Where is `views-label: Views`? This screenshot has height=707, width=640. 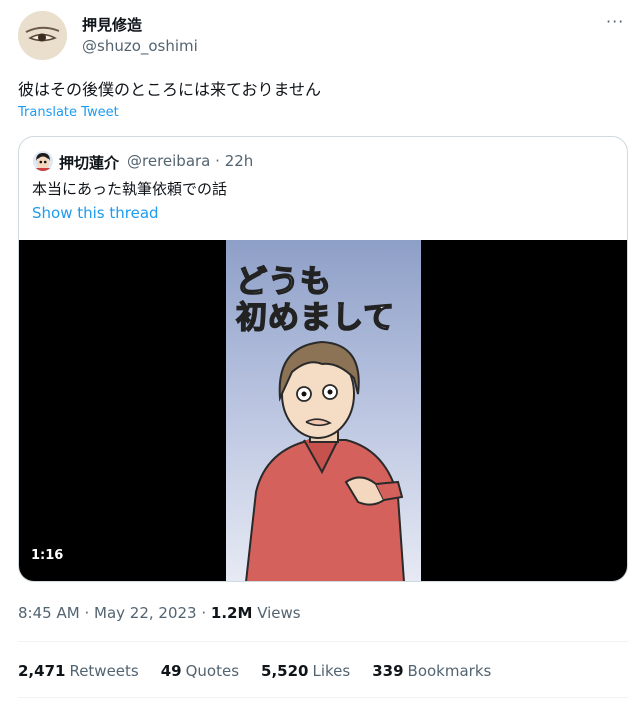
views-label: Views is located at coordinates (279, 613).